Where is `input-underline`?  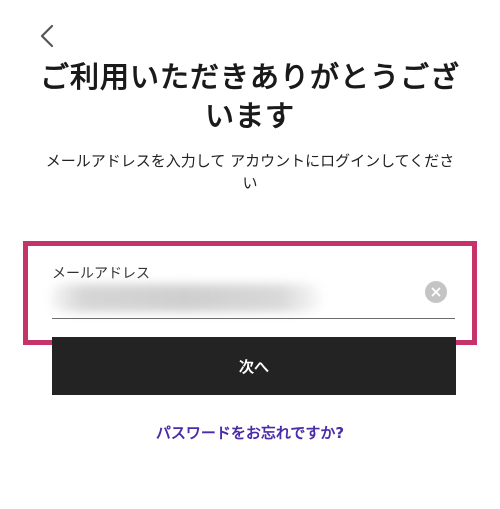 input-underline is located at coordinates (253, 318).